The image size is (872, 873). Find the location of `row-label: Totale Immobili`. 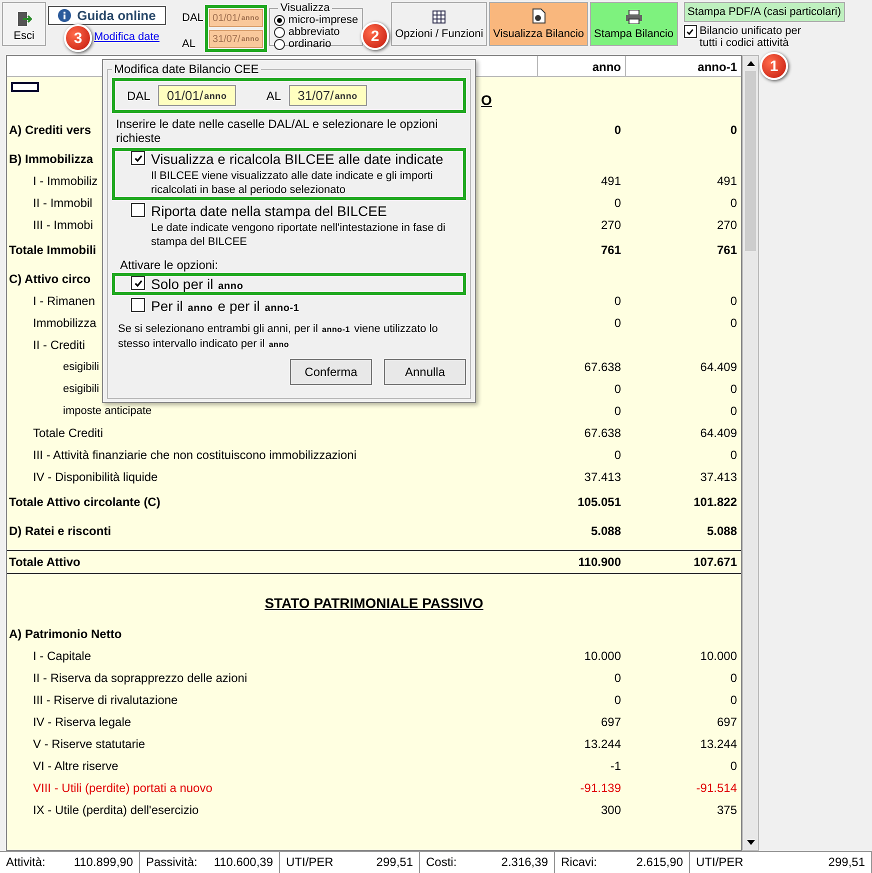

row-label: Totale Immobili is located at coordinates (52, 250).